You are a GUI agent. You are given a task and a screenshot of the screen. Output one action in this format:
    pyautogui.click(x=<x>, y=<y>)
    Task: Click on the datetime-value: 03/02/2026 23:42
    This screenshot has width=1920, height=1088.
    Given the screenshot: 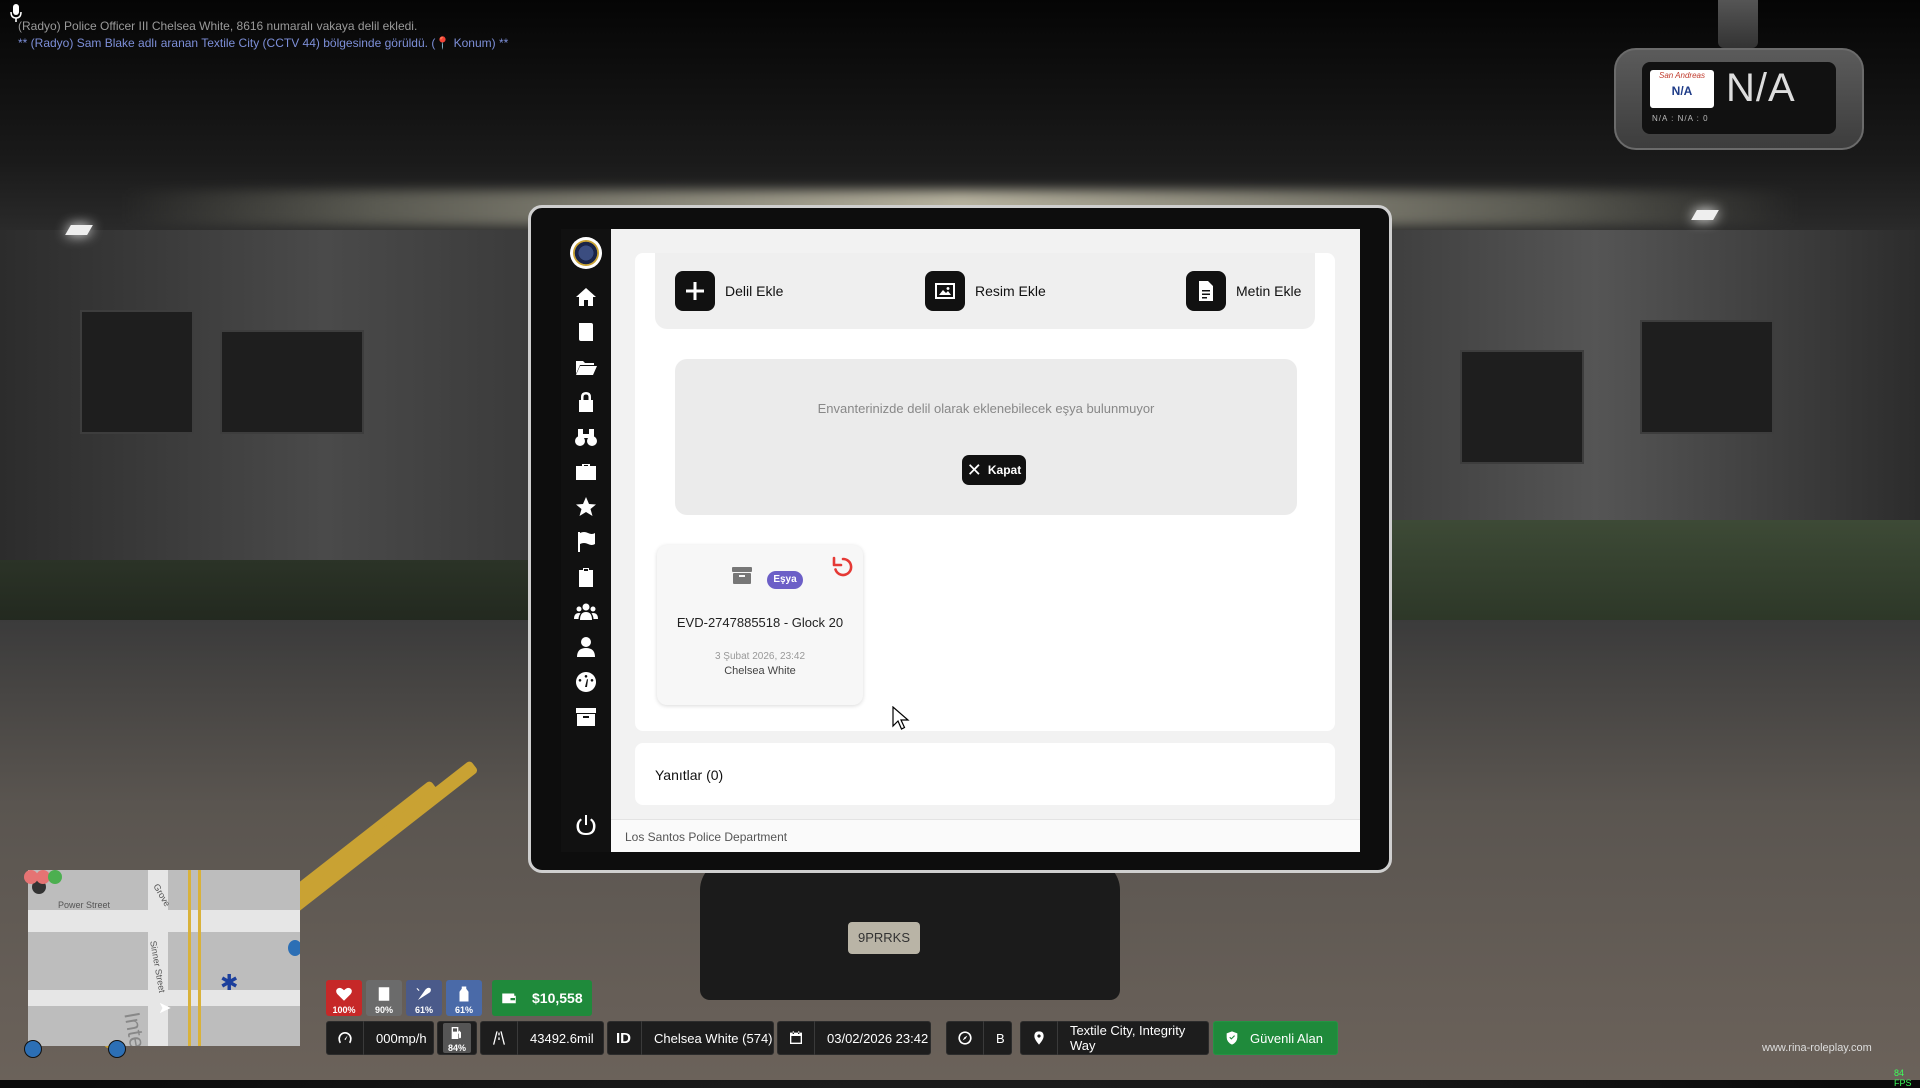 What is the action you would take?
    pyautogui.click(x=878, y=1038)
    